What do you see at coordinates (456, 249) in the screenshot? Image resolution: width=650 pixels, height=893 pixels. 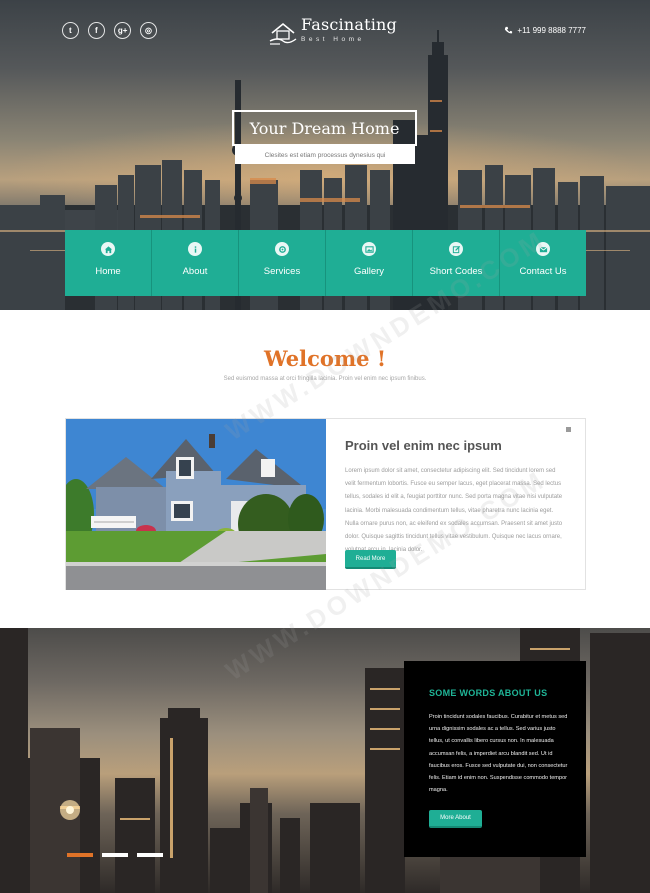 I see `edit-icon` at bounding box center [456, 249].